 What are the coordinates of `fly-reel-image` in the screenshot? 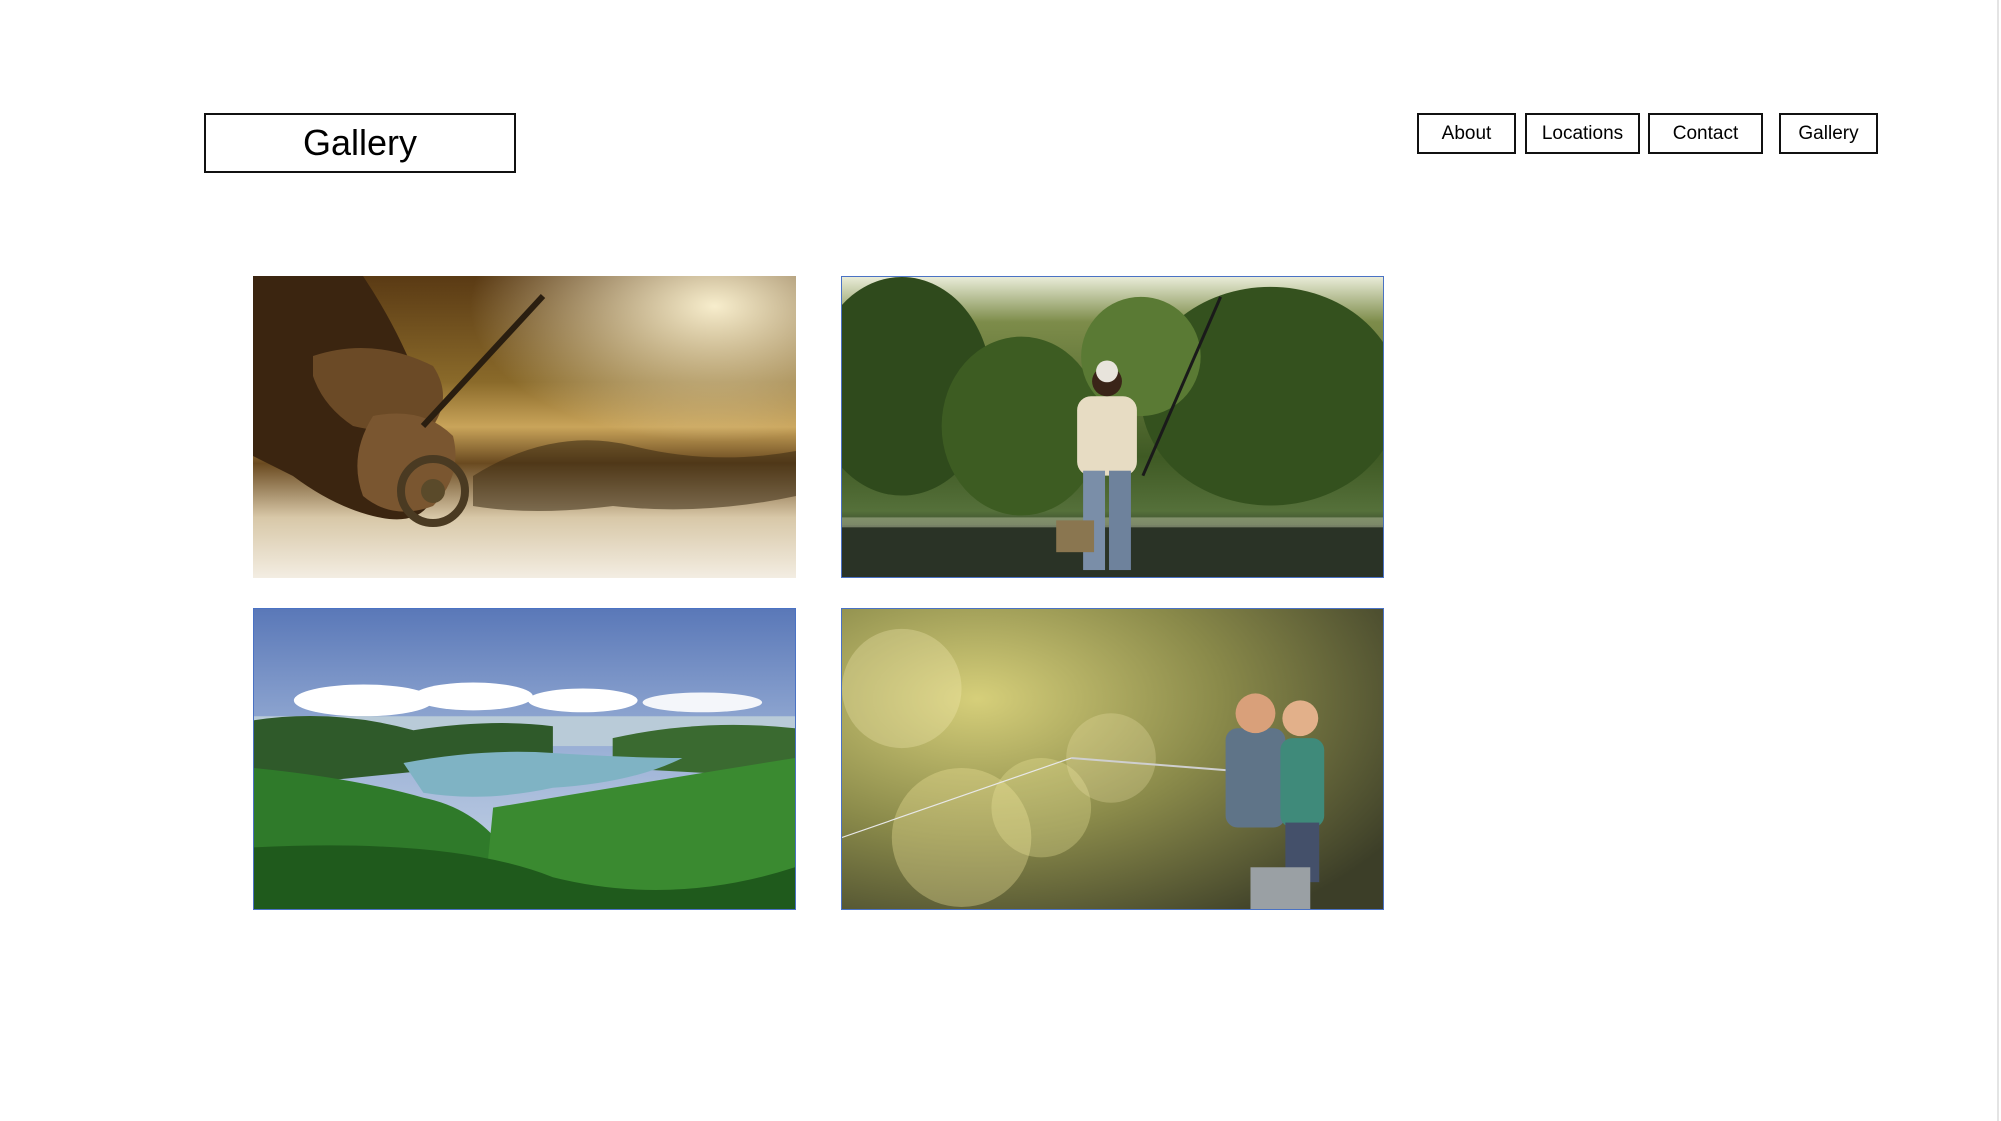 It's located at (524, 427).